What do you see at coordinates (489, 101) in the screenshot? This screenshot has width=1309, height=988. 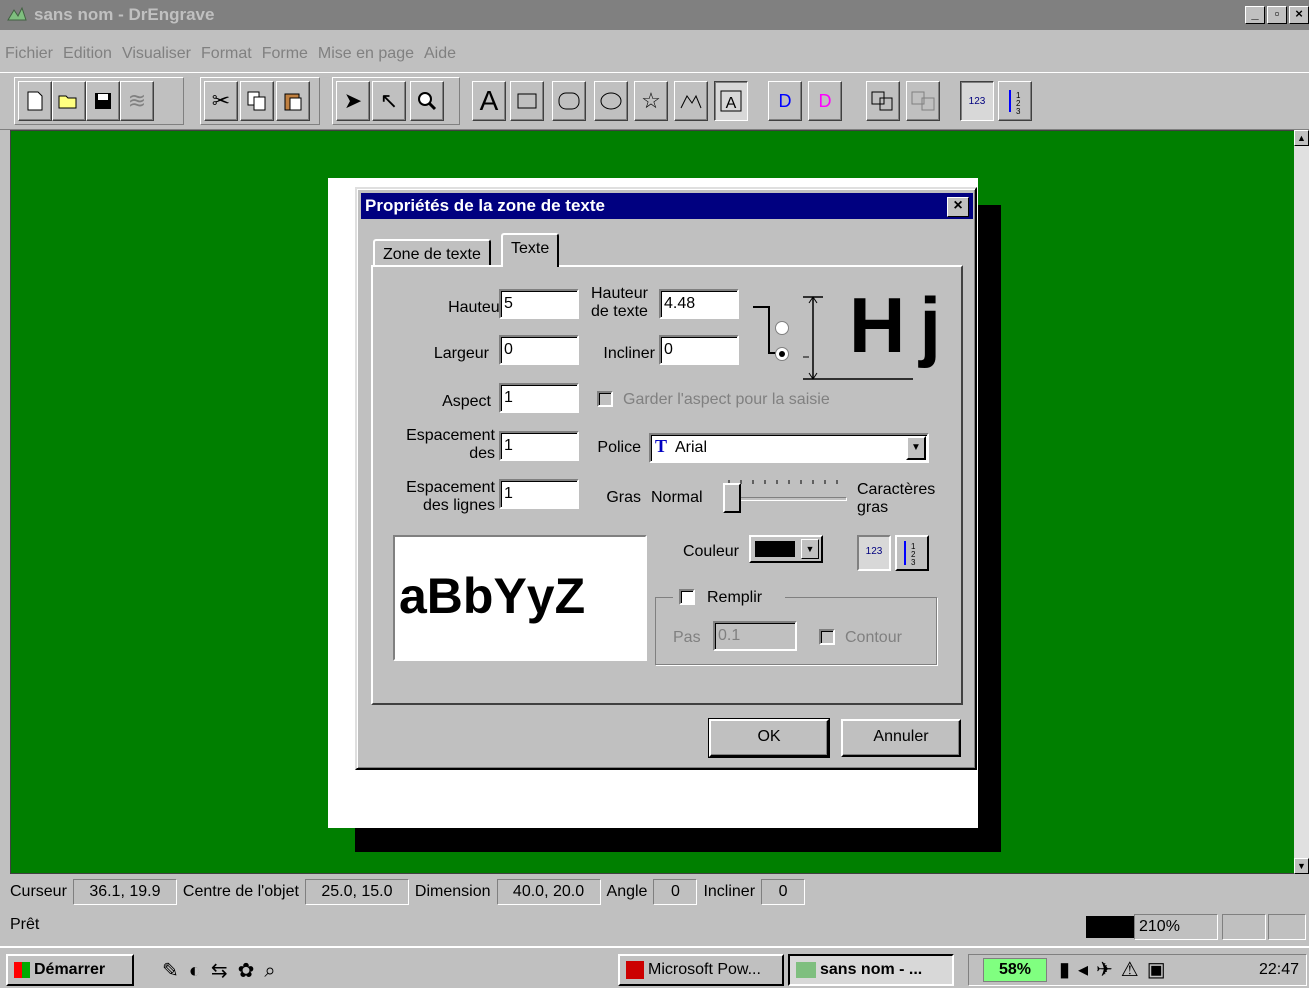 I see `text-tool-icon: A` at bounding box center [489, 101].